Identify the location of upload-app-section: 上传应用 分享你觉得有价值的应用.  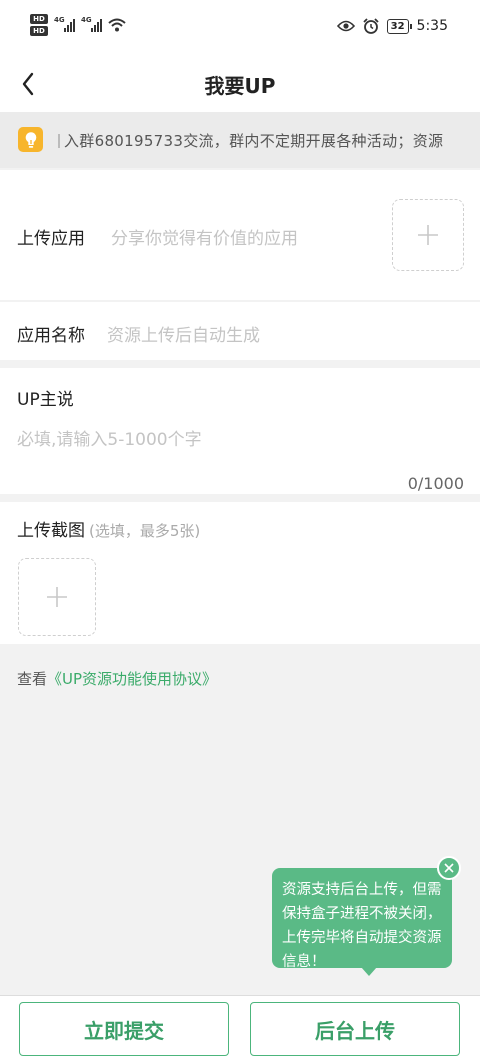
(240, 235).